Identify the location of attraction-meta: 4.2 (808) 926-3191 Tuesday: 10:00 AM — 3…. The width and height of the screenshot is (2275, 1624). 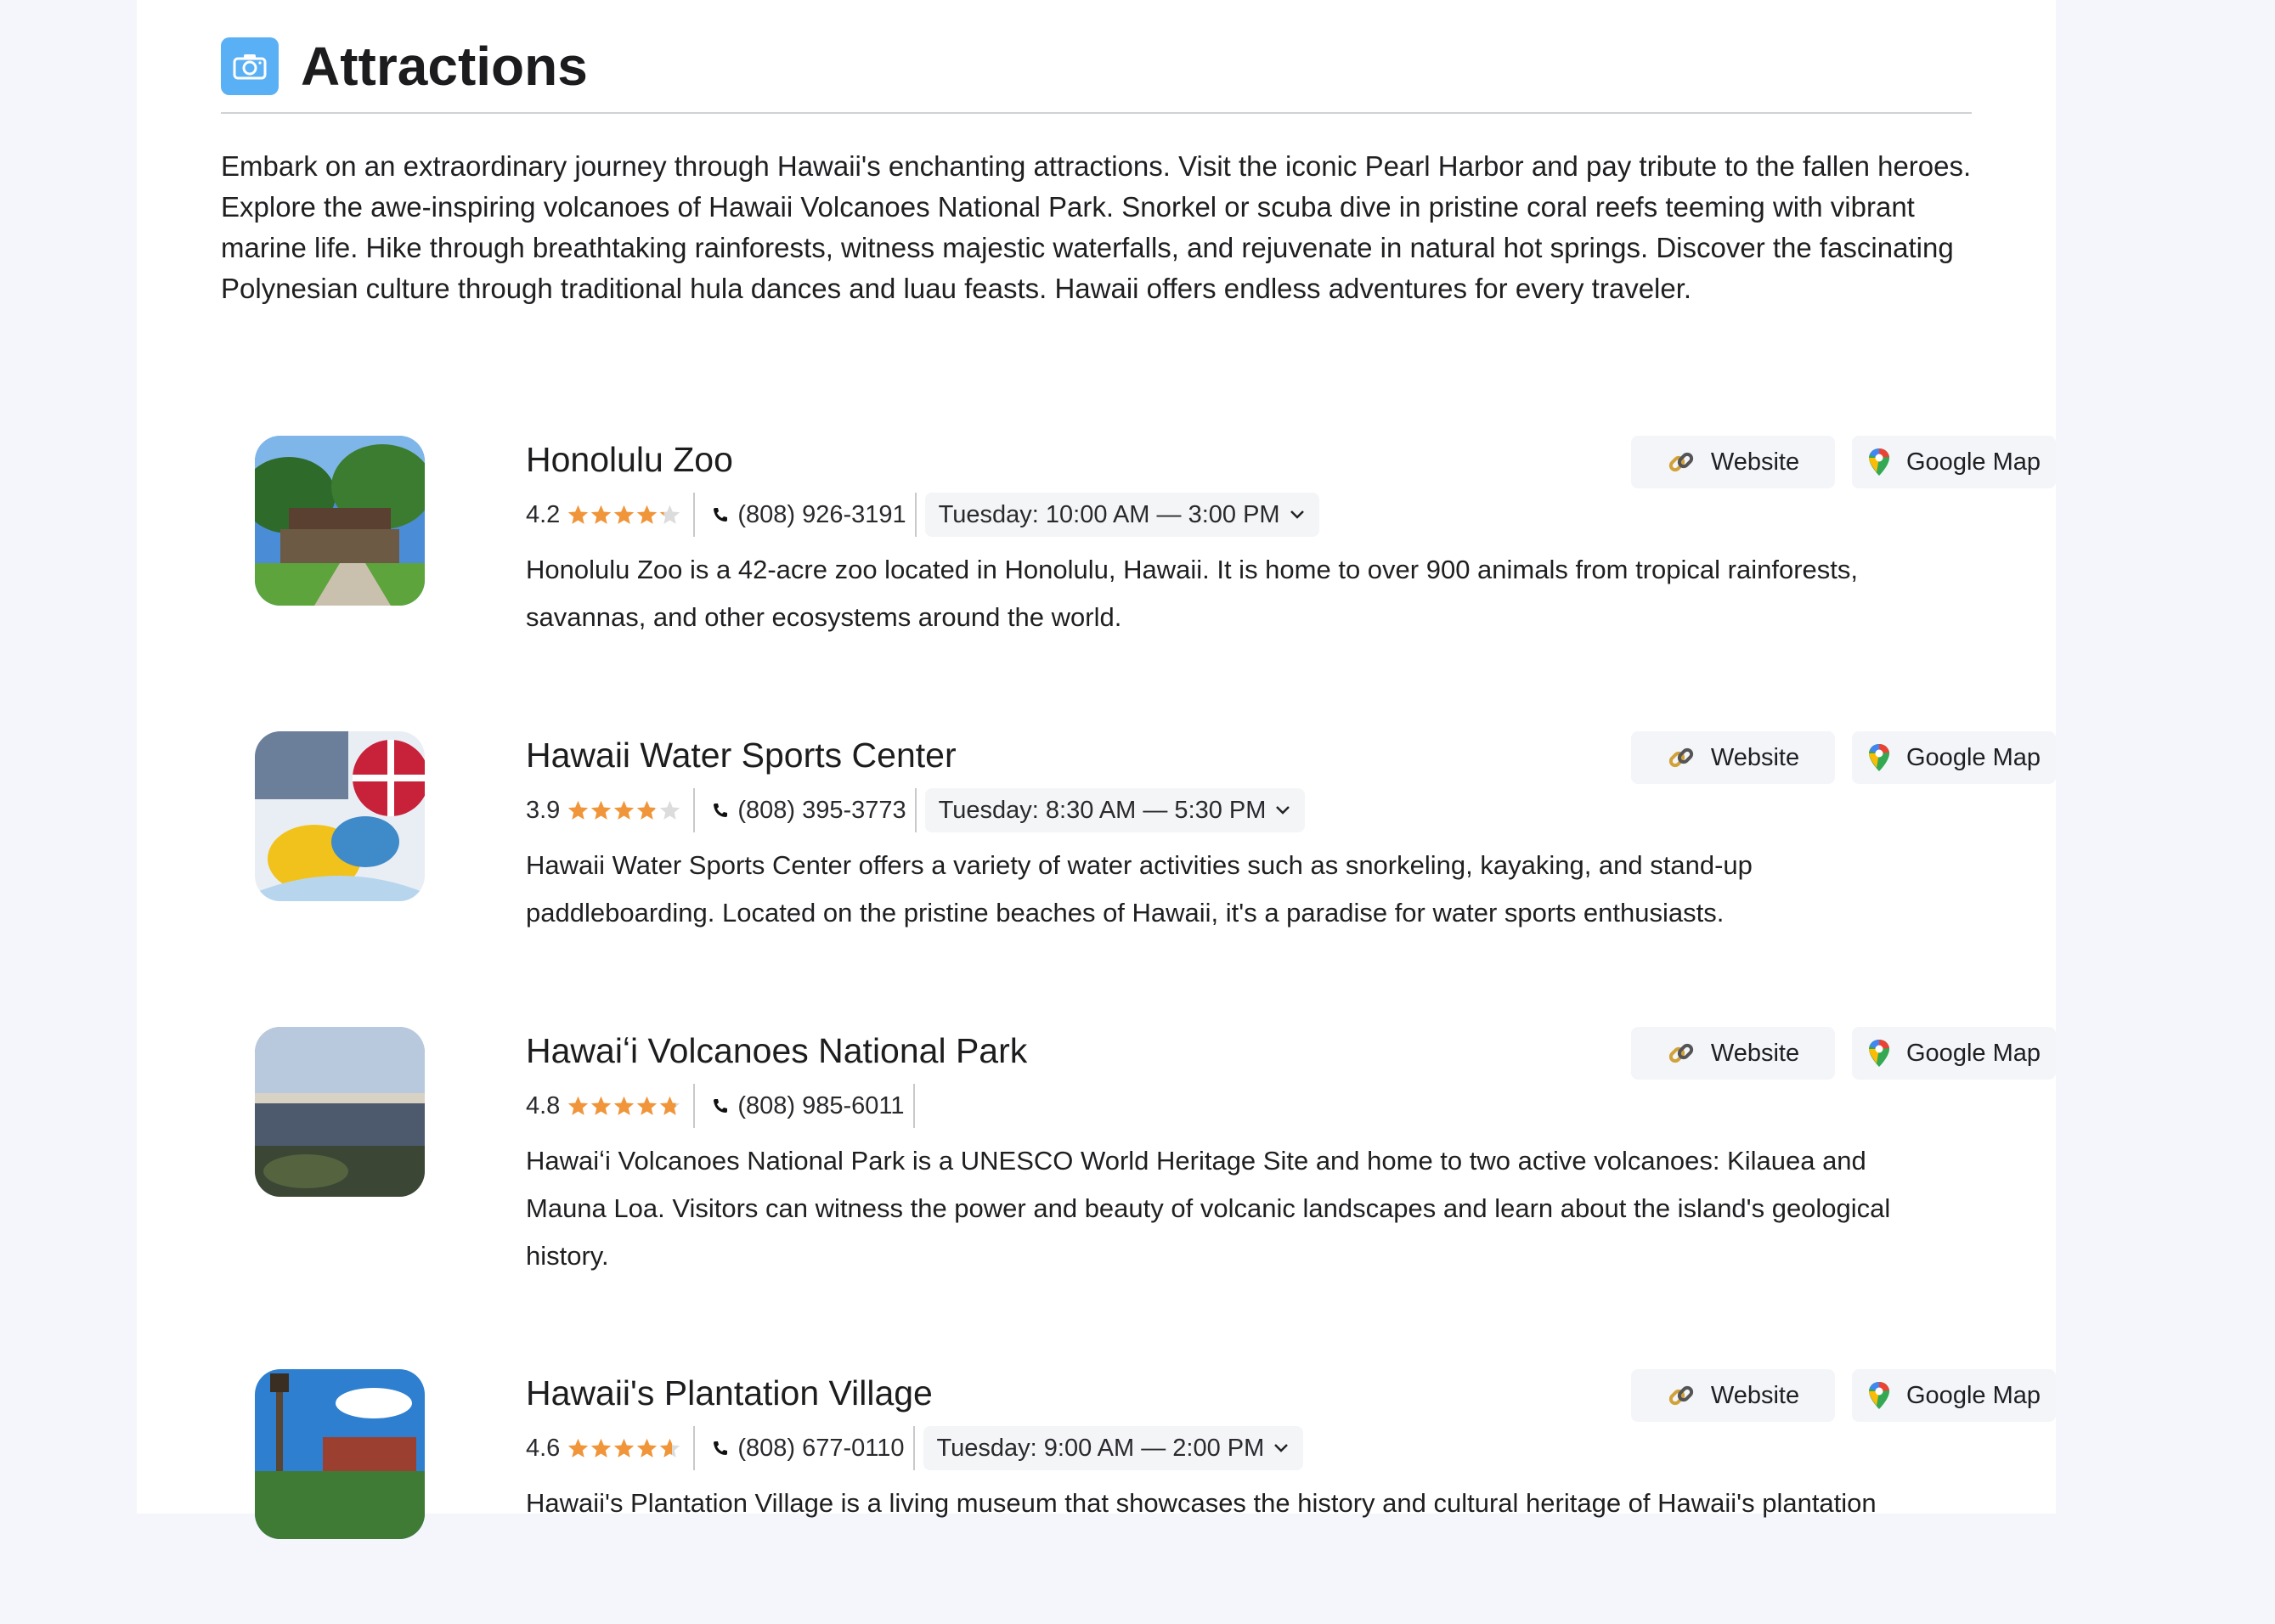
(922, 515).